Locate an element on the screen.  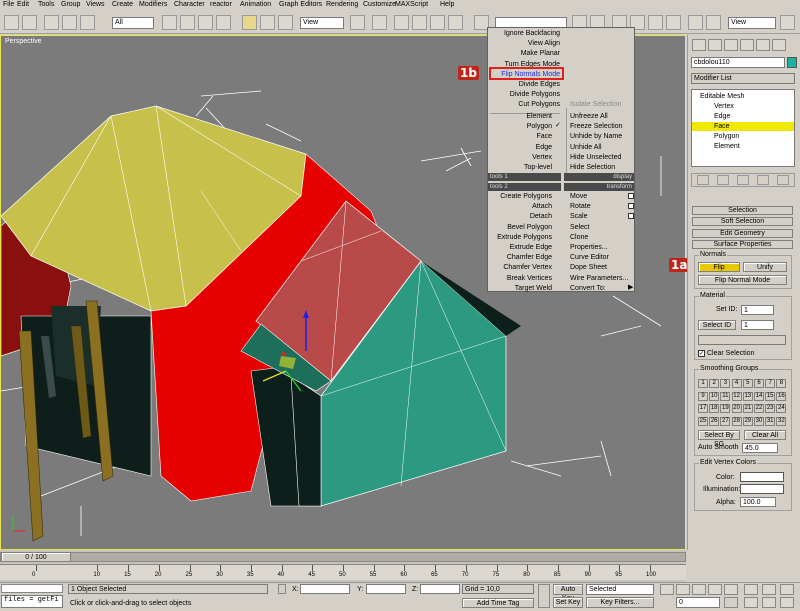
smoothing-group-9: 9 is located at coordinates (703, 396).